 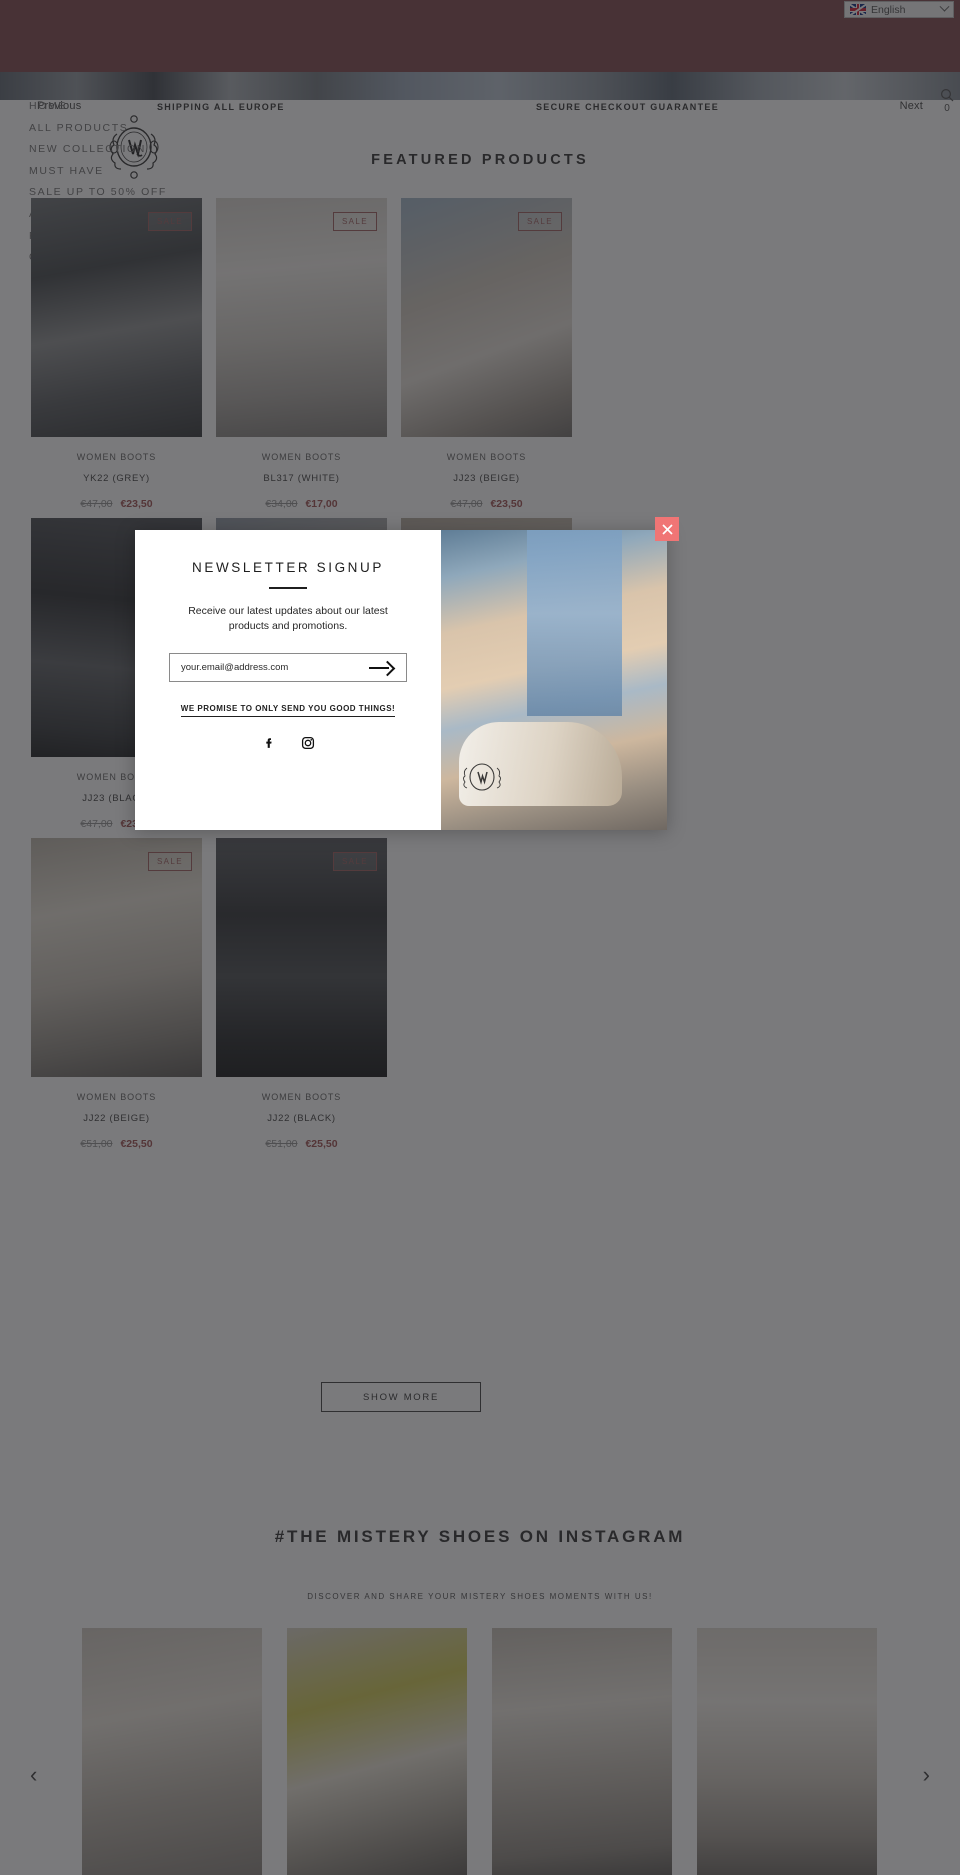 What do you see at coordinates (482, 777) in the screenshot?
I see `image-logo-watermark` at bounding box center [482, 777].